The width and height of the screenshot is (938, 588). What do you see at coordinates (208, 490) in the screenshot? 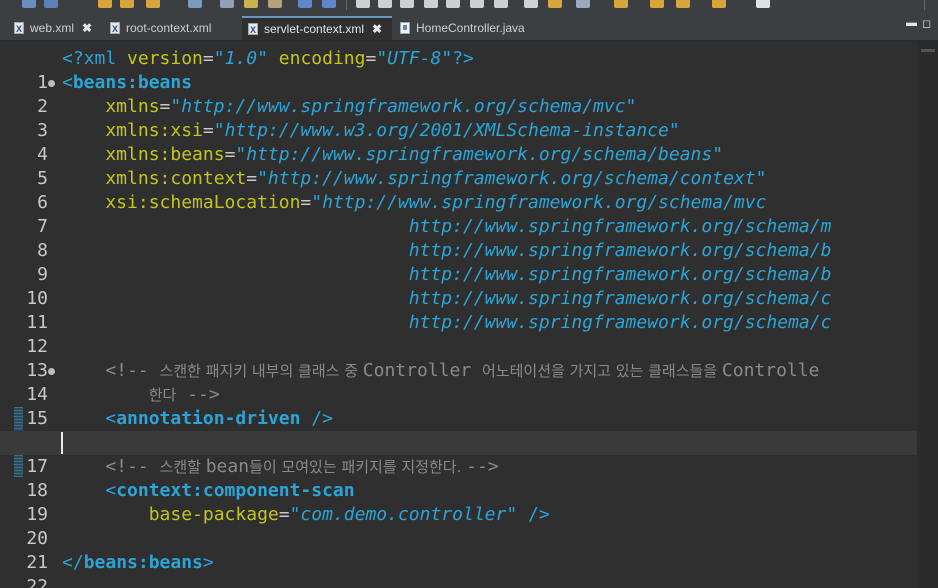
I see `line-content: <context:component-scan` at bounding box center [208, 490].